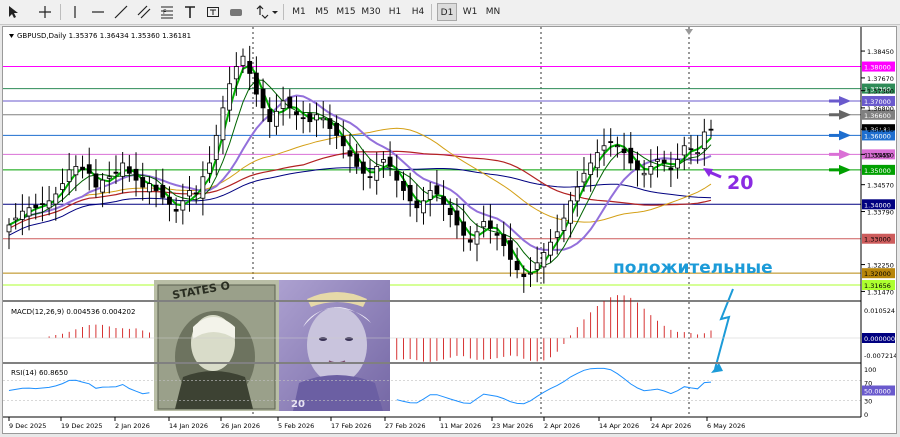  Describe the element at coordinates (213, 12) in the screenshot. I see `label-icon` at that location.